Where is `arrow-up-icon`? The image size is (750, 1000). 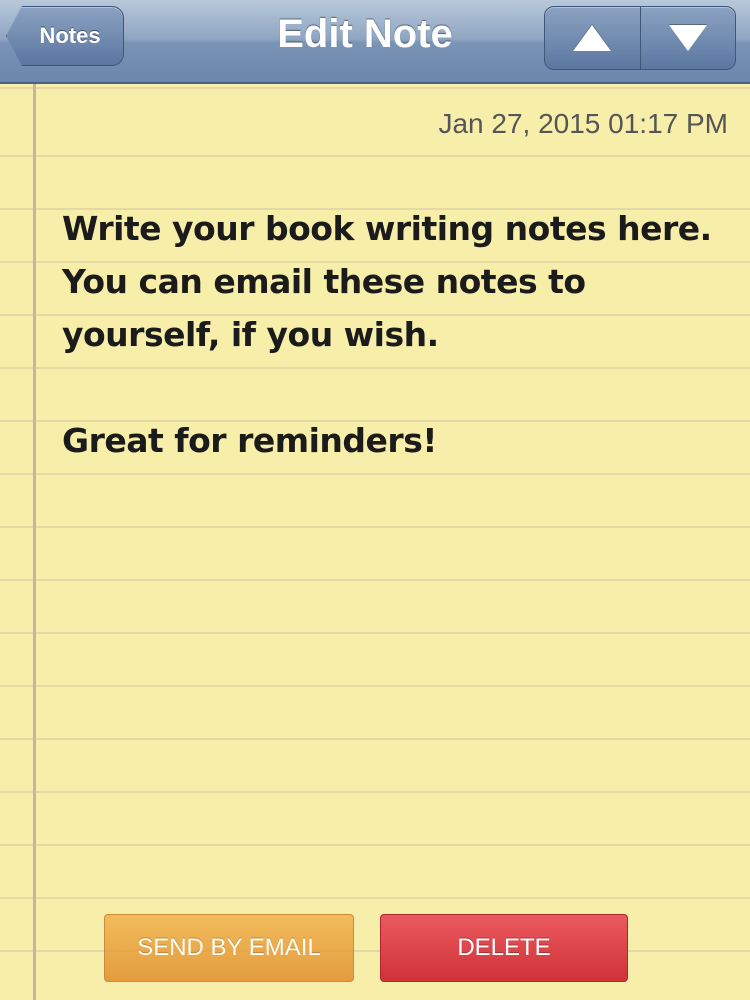
arrow-up-icon is located at coordinates (592, 38).